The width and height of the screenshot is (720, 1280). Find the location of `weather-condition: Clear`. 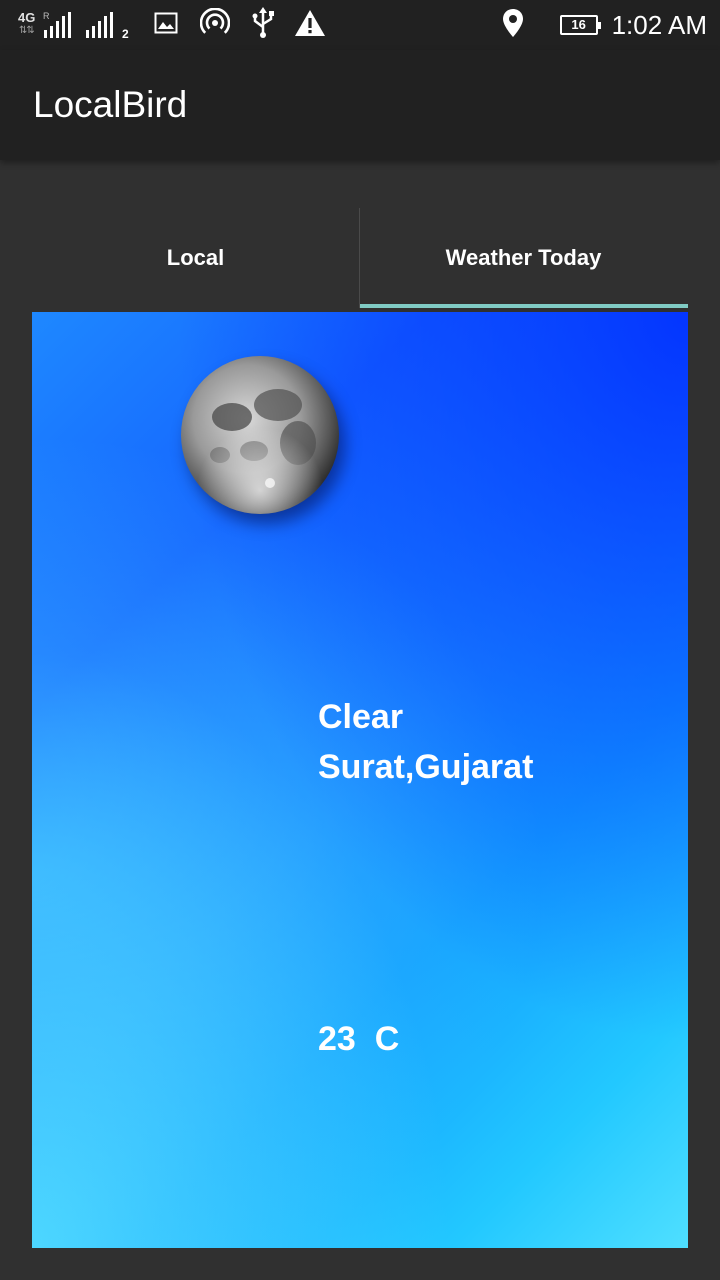

weather-condition: Clear is located at coordinates (361, 717).